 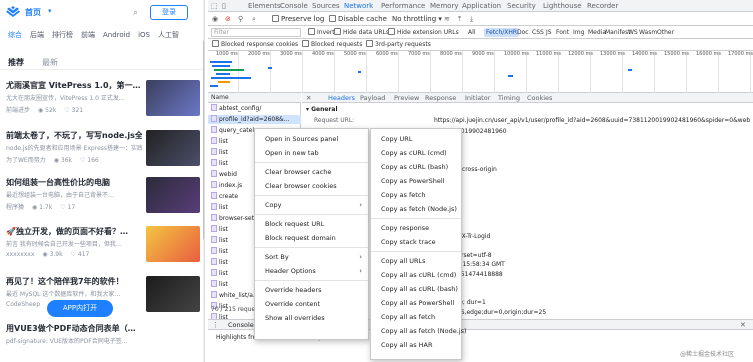 What do you see at coordinates (256, 32) in the screenshot?
I see `filter-input: Filter` at bounding box center [256, 32].